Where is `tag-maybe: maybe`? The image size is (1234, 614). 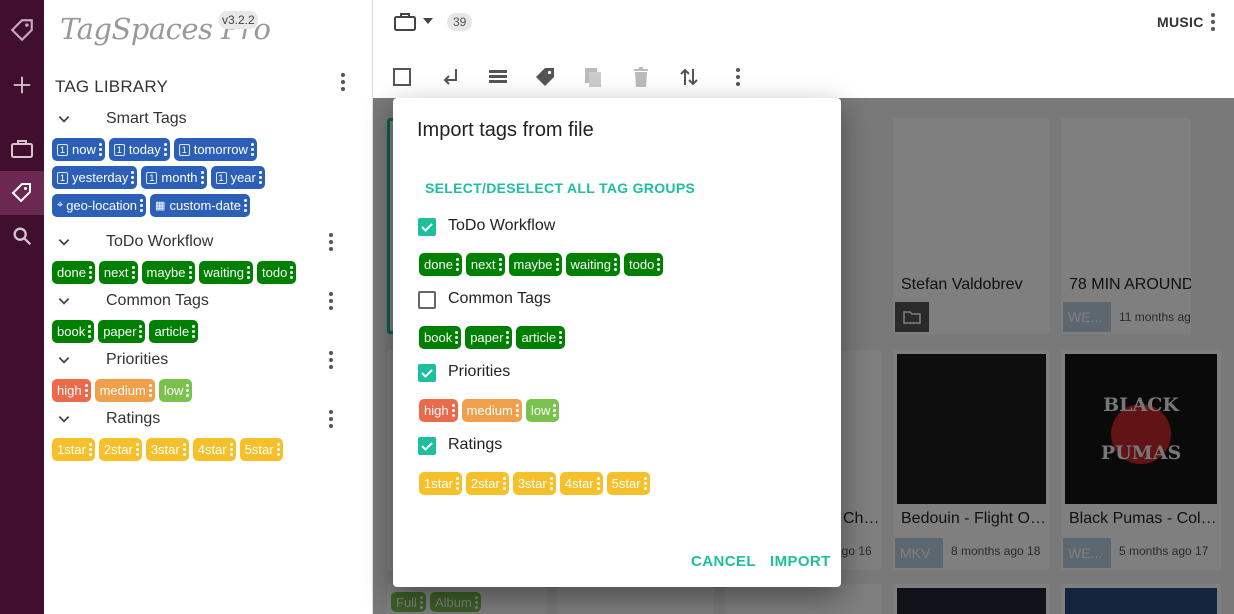
tag-maybe: maybe is located at coordinates (535, 264).